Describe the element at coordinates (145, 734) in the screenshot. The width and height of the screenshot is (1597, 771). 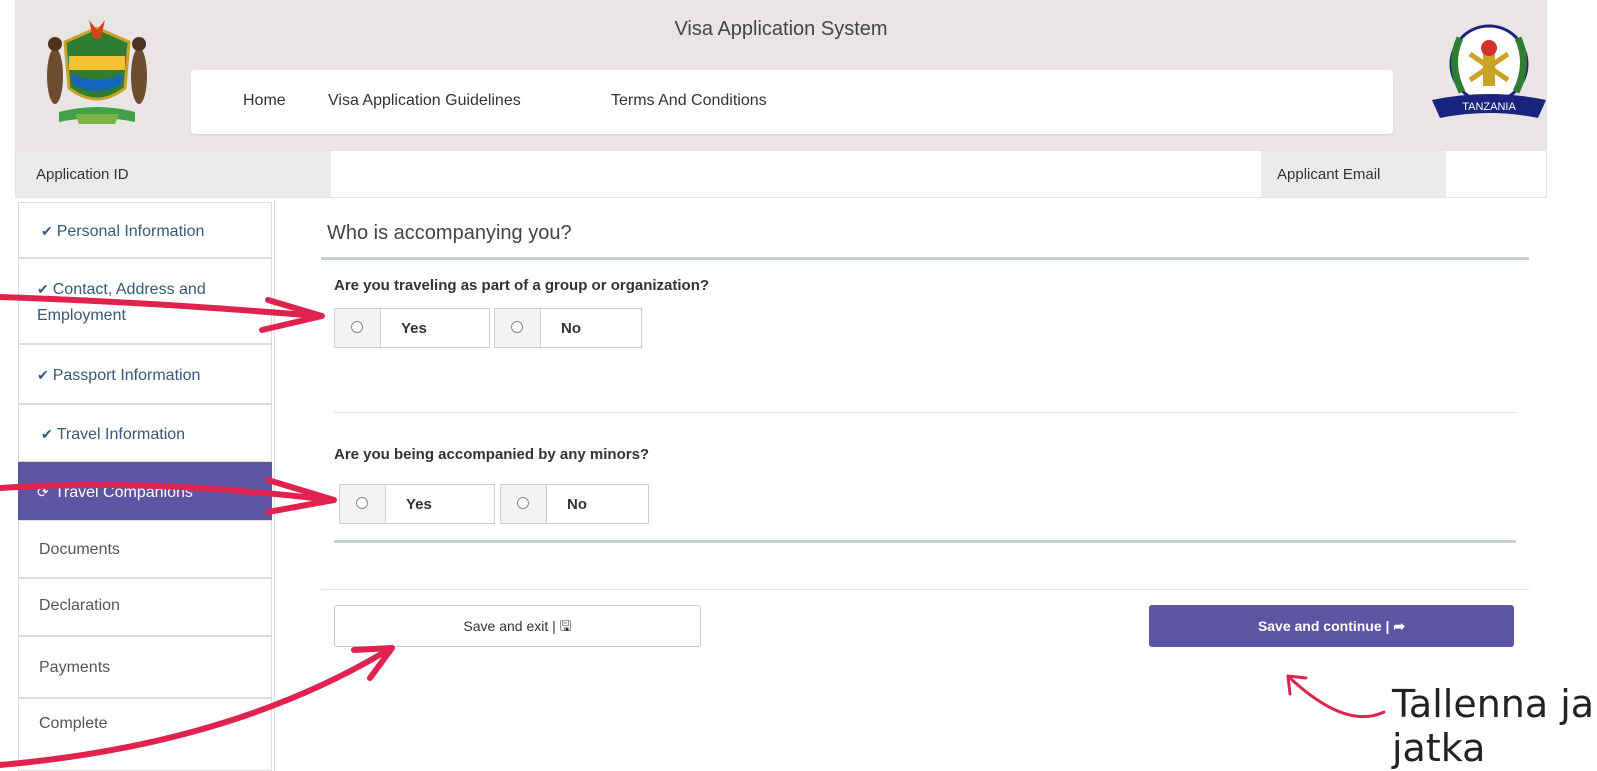
I see `sidebar-item-complete: Complete` at that location.